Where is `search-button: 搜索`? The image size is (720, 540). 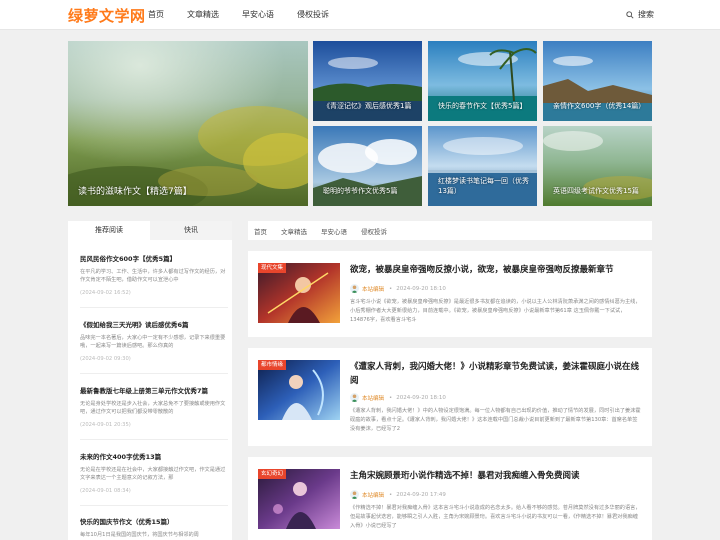 search-button: 搜索 is located at coordinates (640, 15).